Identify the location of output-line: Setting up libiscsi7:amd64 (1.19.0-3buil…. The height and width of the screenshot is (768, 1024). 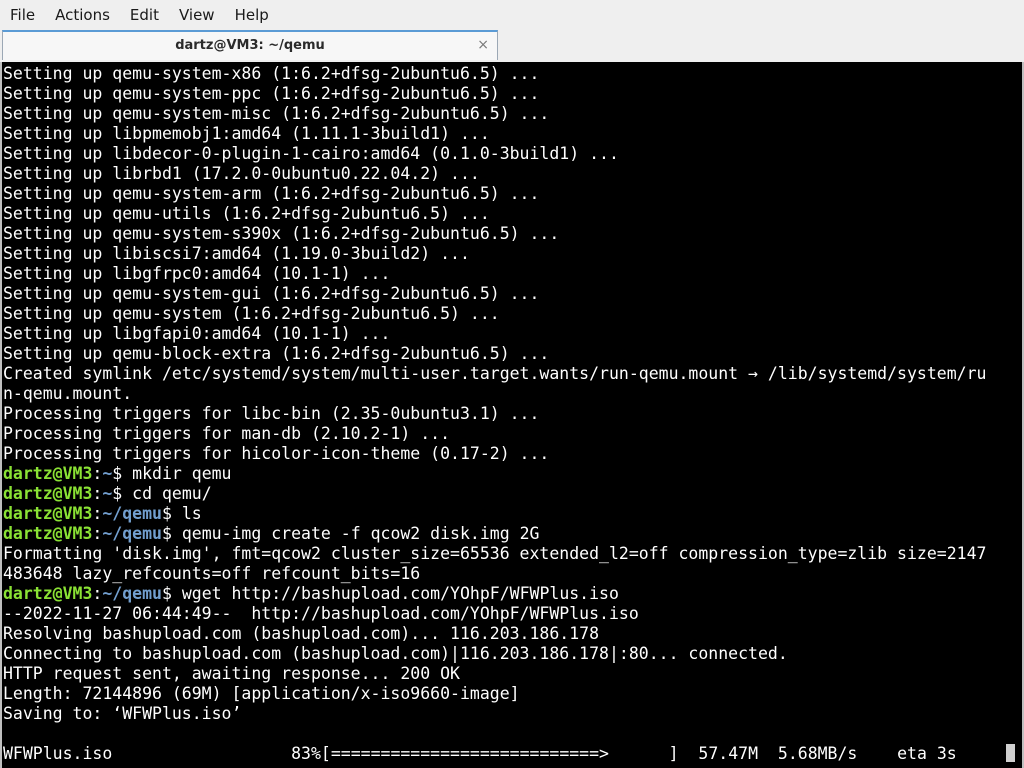
(236, 253).